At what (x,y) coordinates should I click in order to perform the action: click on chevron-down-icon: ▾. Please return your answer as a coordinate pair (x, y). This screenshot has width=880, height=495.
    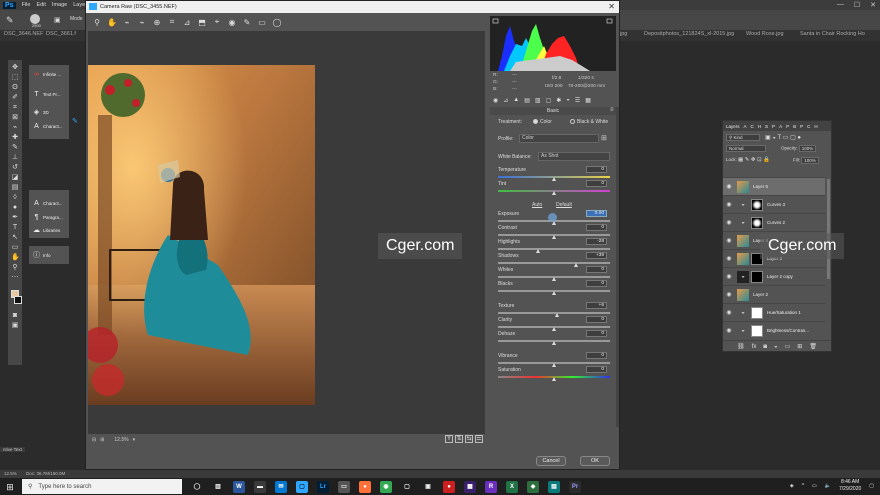
    Looking at the image, I should click on (134, 440).